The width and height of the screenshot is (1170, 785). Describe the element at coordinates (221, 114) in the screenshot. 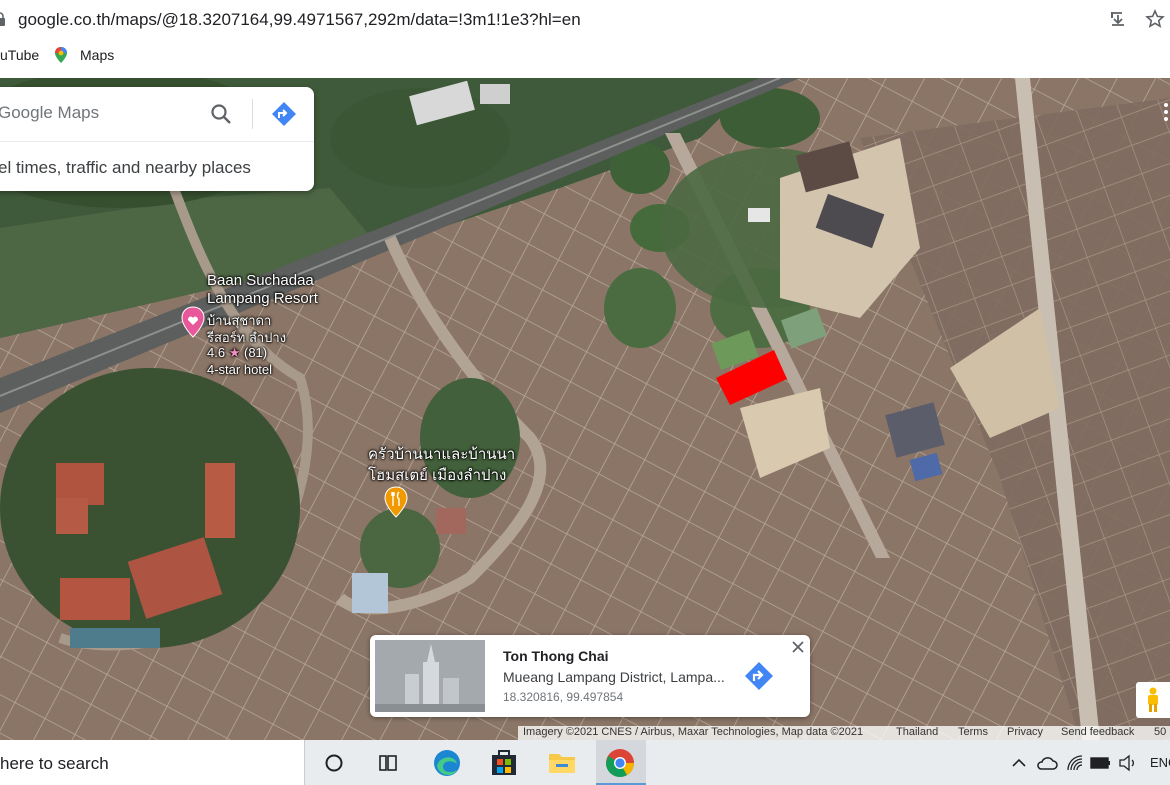

I see `search-icon` at that location.